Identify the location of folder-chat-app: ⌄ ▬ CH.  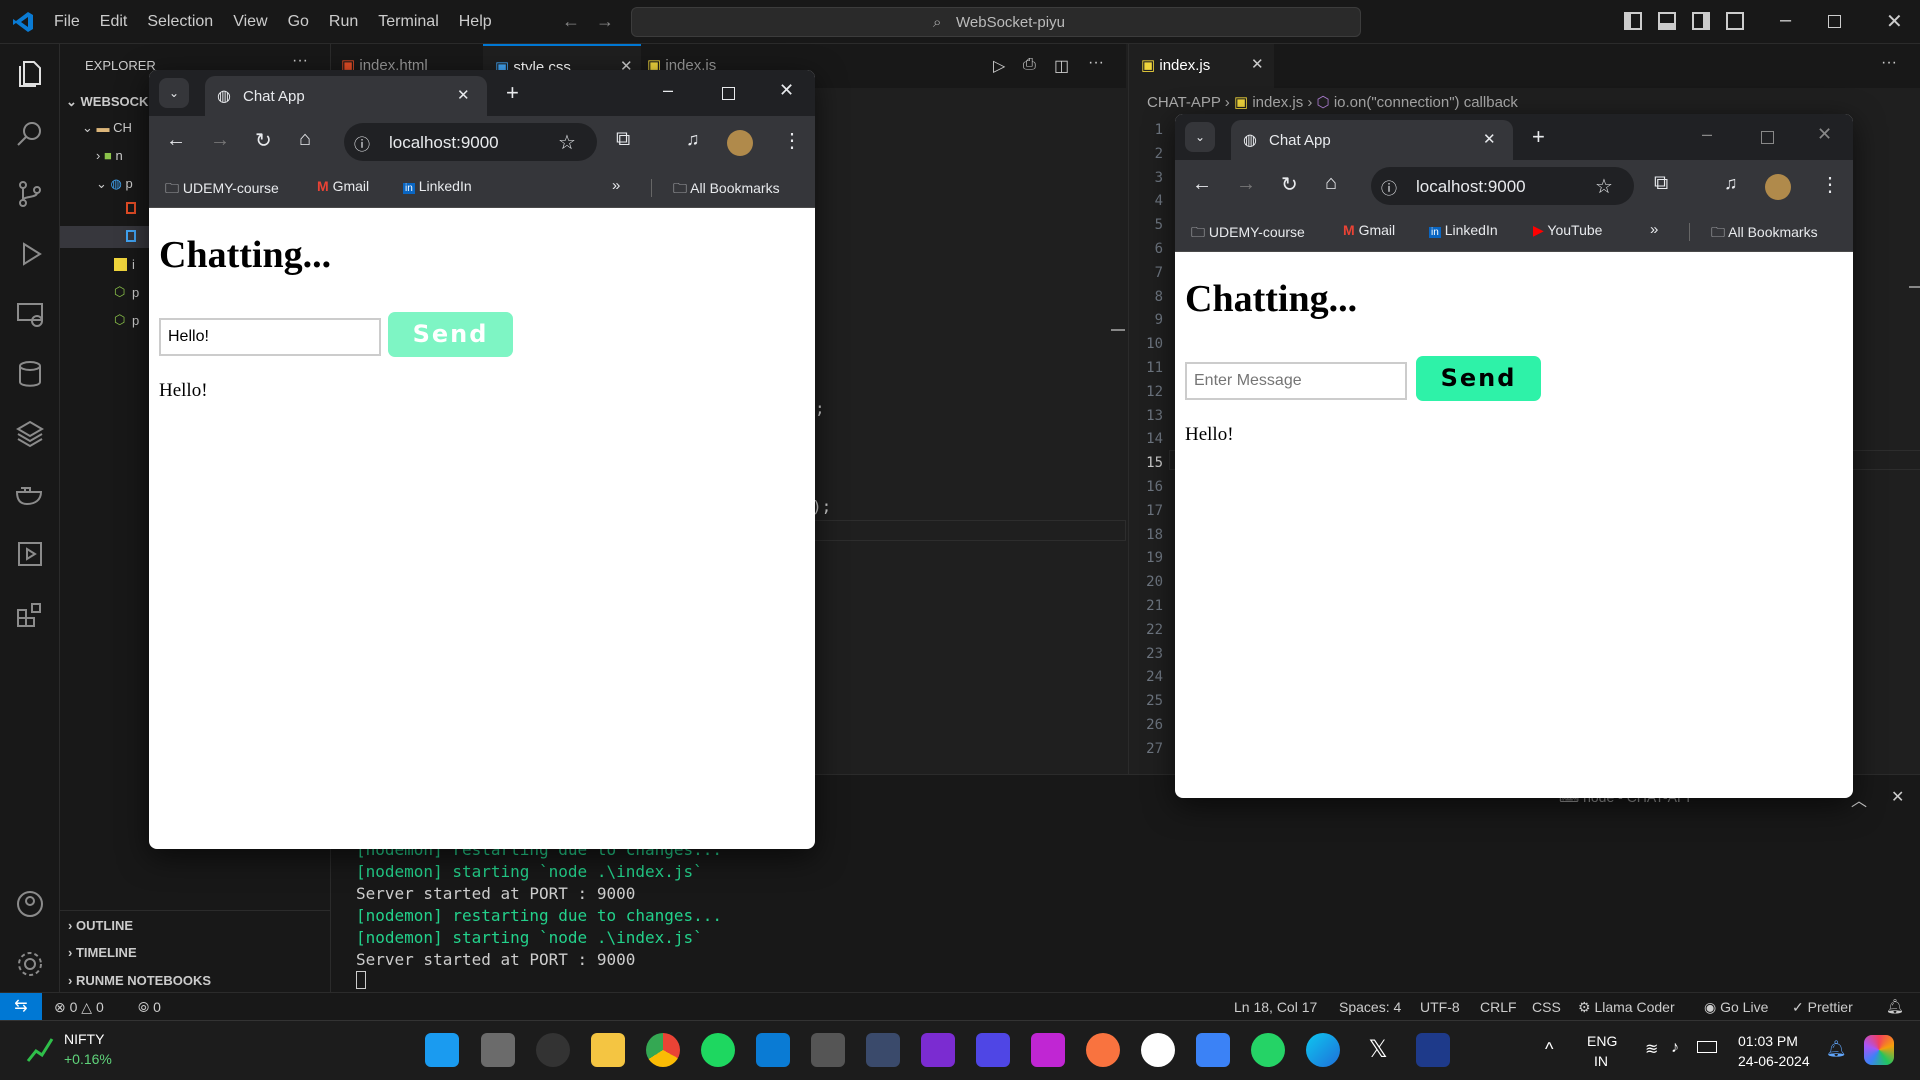
(107, 128).